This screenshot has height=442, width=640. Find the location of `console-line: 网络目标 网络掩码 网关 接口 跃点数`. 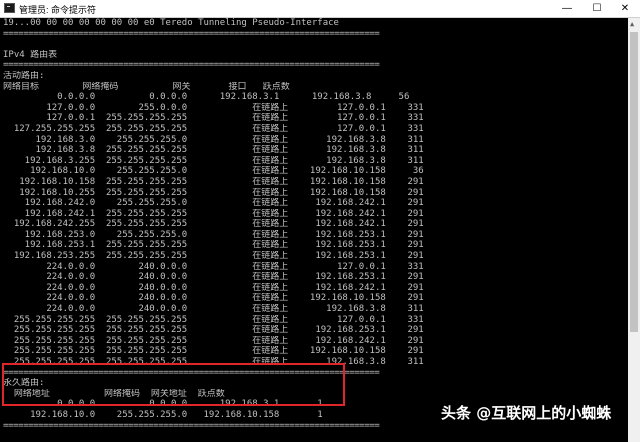

console-line: 网络目标 网络掩码 网关 接口 跃点数 is located at coordinates (146, 86).